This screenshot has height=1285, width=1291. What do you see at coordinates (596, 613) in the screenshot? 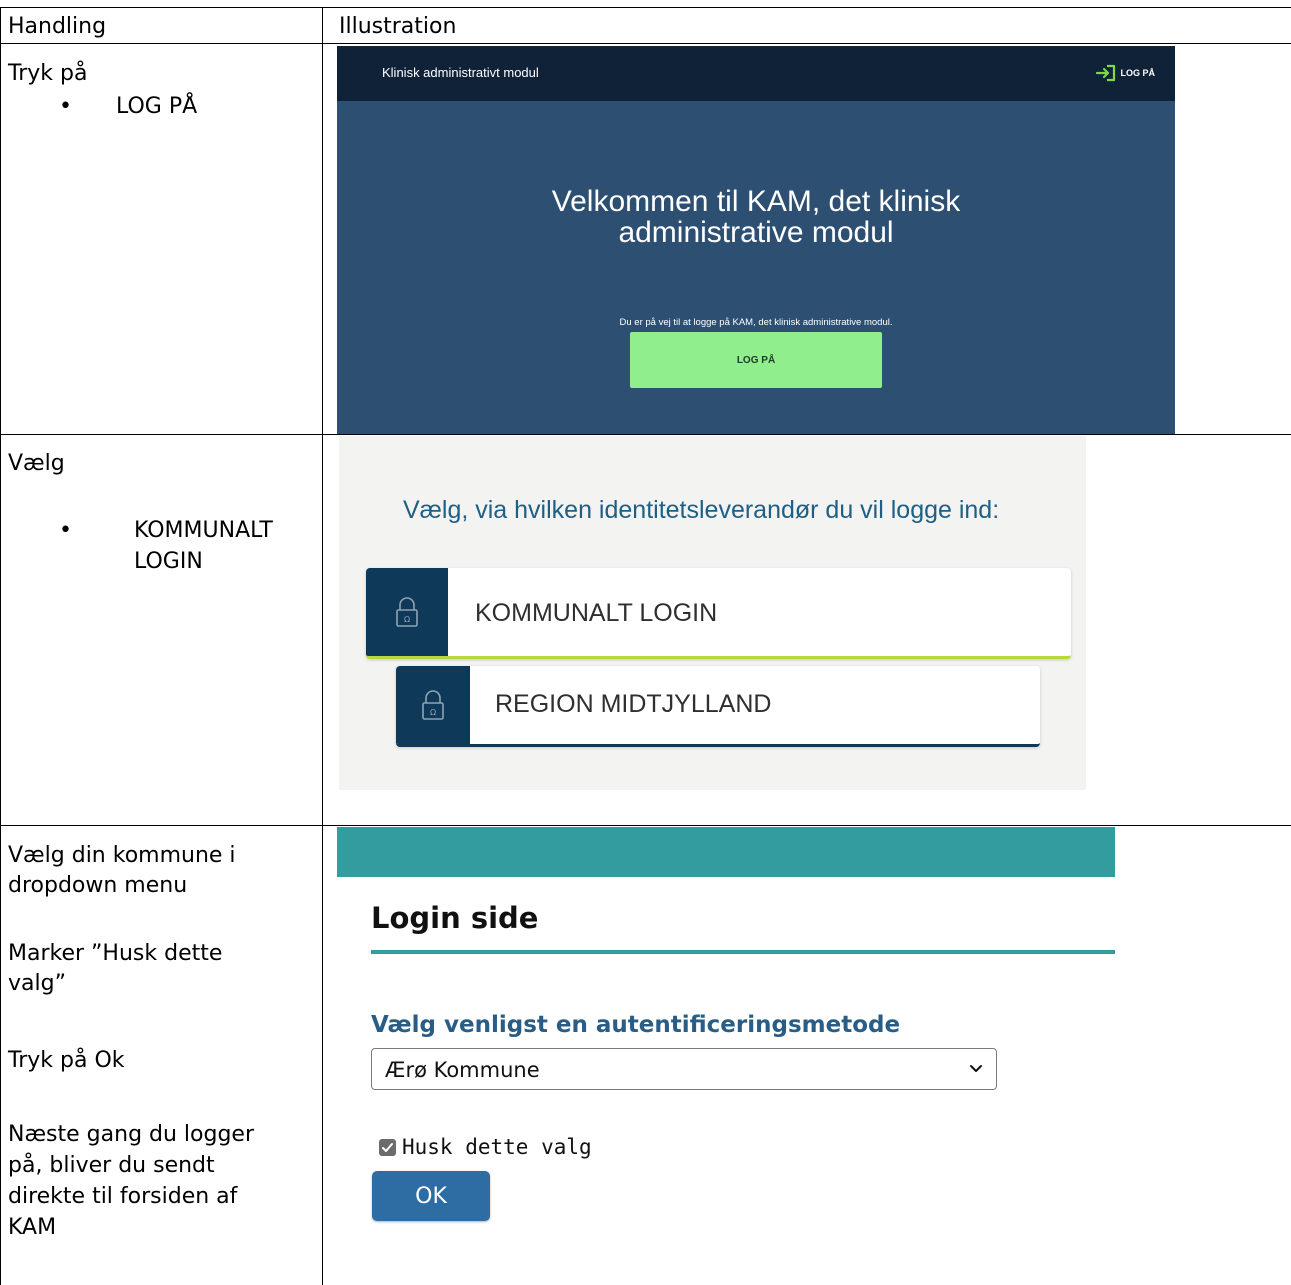
I see `idp-option-label: KOMMUNALT LOGIN` at bounding box center [596, 613].